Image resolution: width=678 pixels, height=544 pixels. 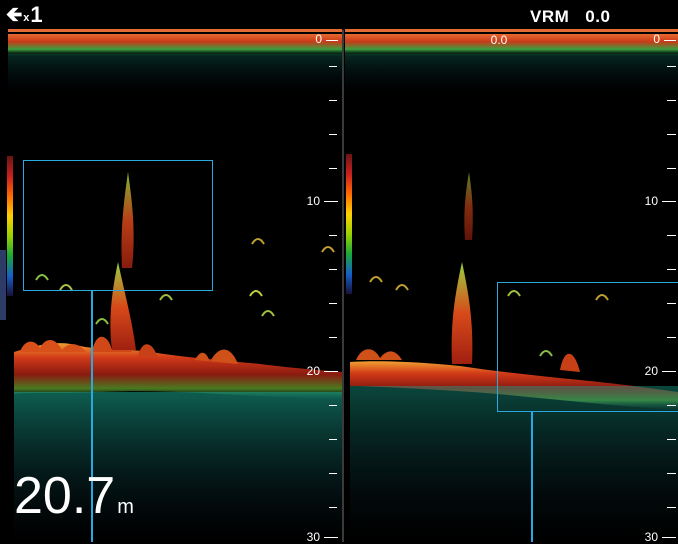 I want to click on left-scale-label-20: 20, so click(x=313, y=371).